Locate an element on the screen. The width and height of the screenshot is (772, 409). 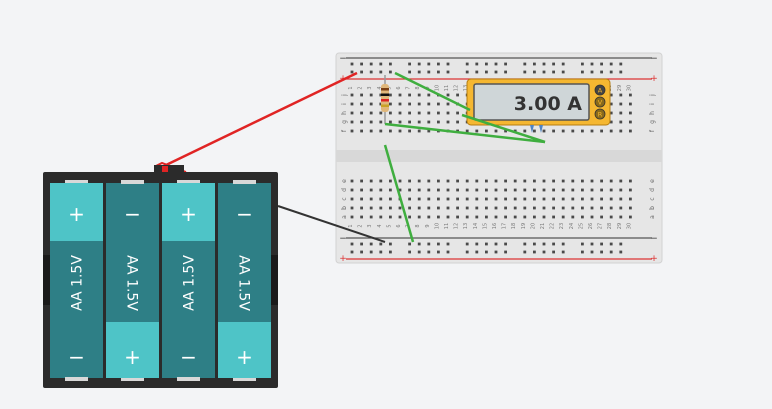
battery-cell: − + AA 1.5V is located at coordinates (132, 280).